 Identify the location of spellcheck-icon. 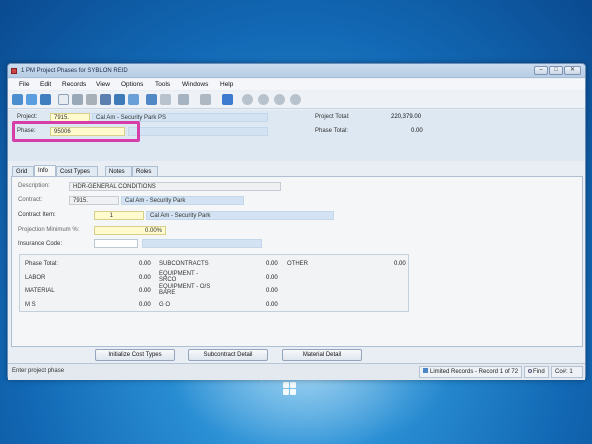
(227, 99).